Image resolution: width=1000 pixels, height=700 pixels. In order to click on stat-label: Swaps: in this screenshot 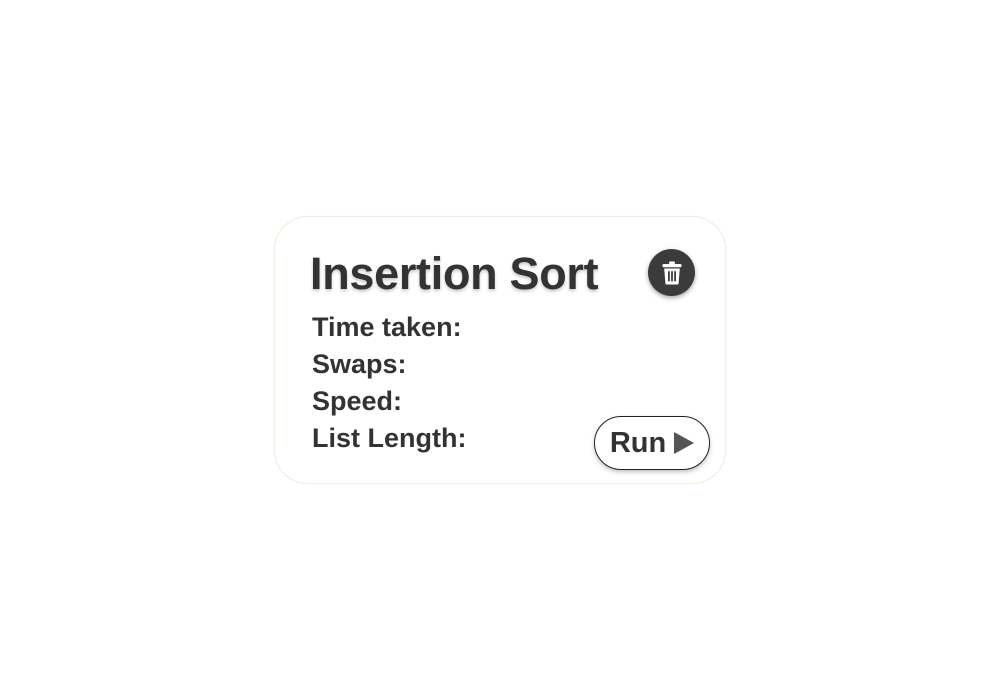, I will do `click(359, 364)`.